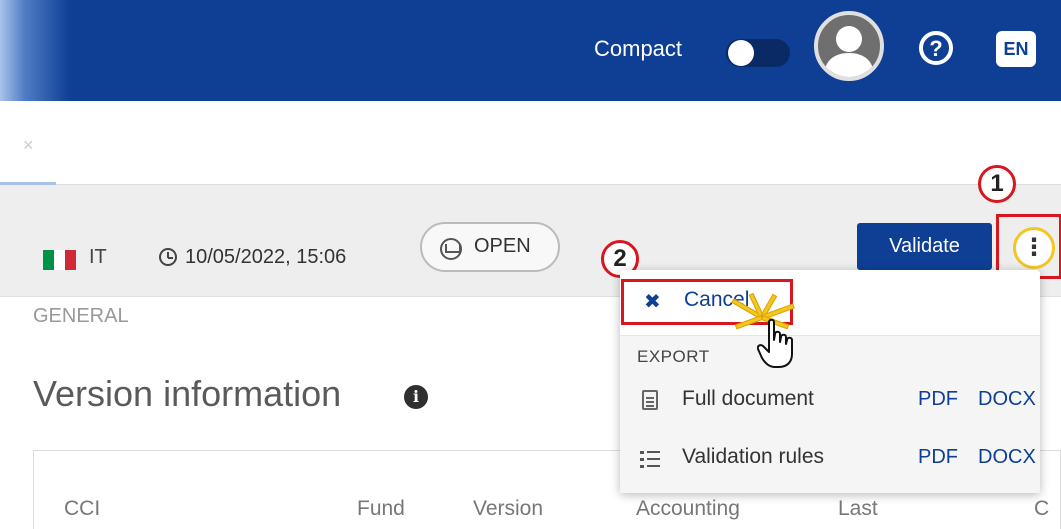 The image size is (1061, 529). I want to click on export-row-label: Full document, so click(748, 398).